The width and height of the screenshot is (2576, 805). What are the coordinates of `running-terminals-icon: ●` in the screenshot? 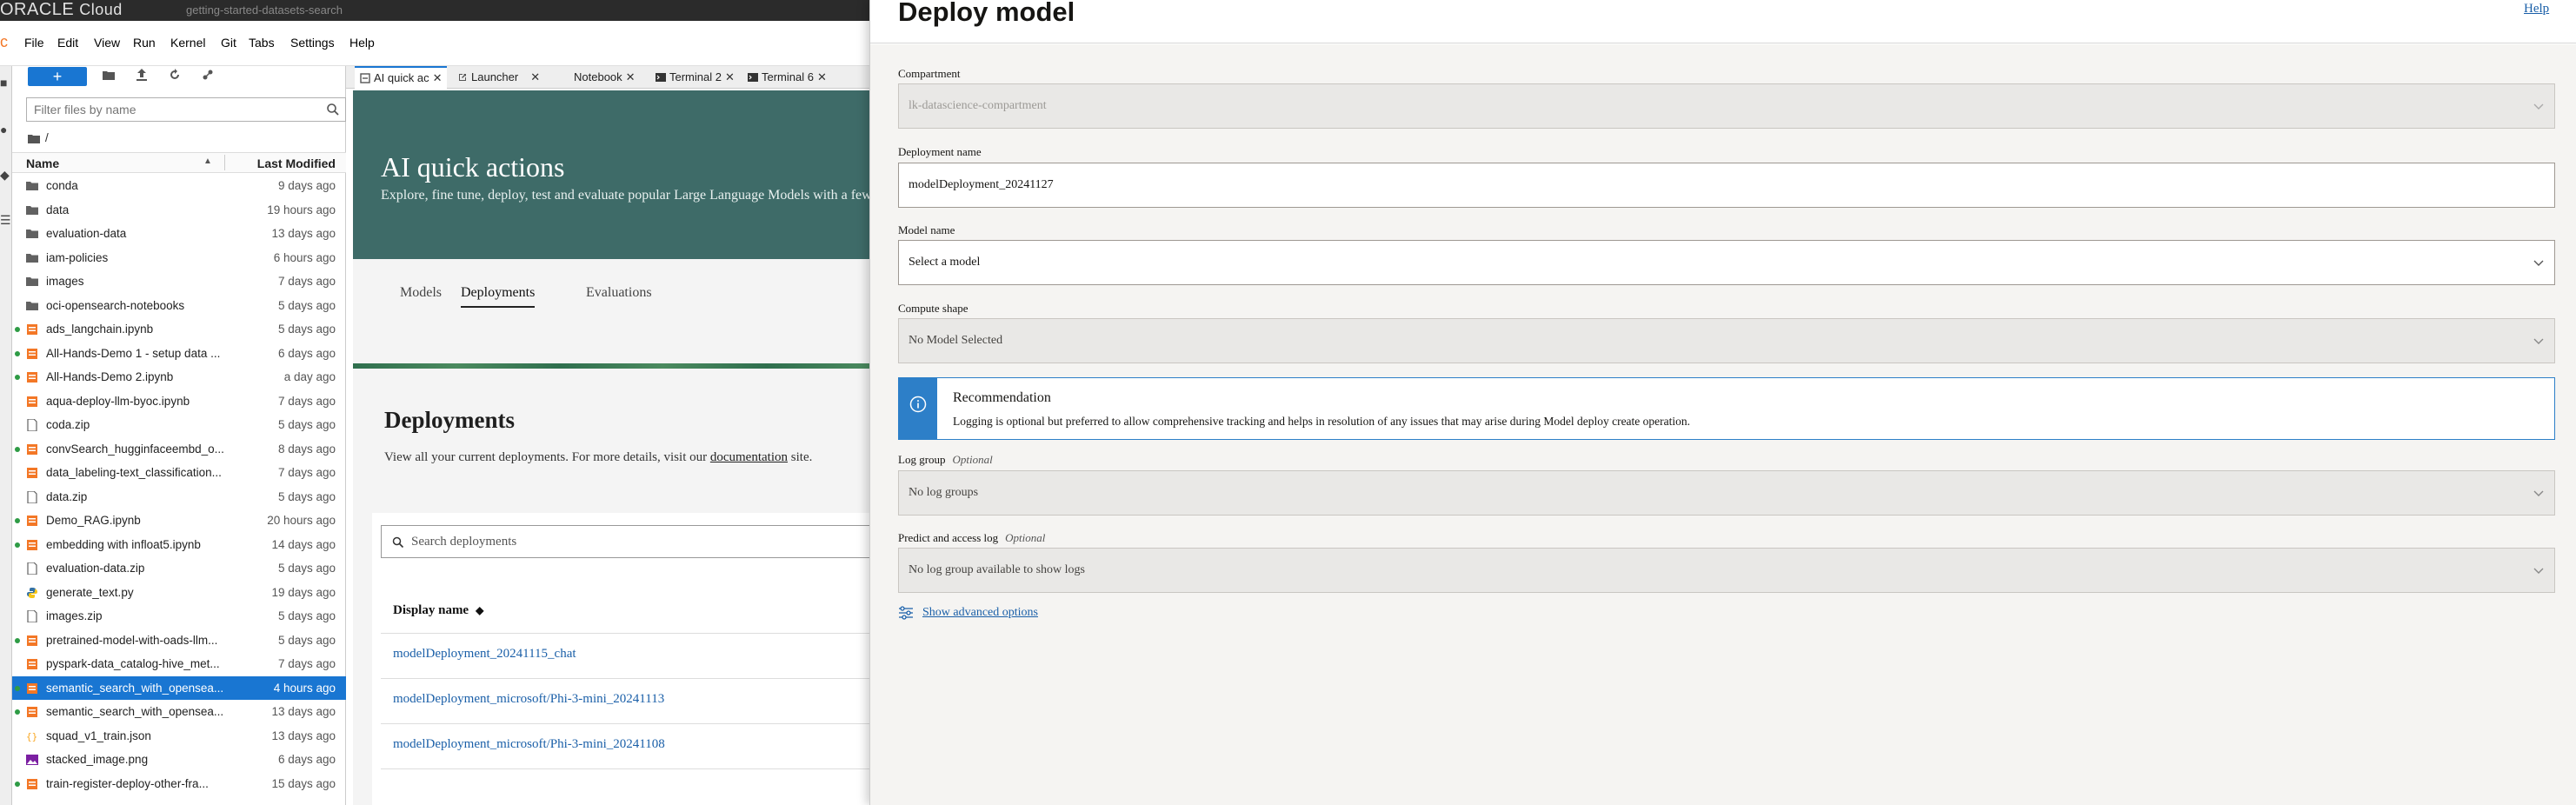 It's located at (5, 129).